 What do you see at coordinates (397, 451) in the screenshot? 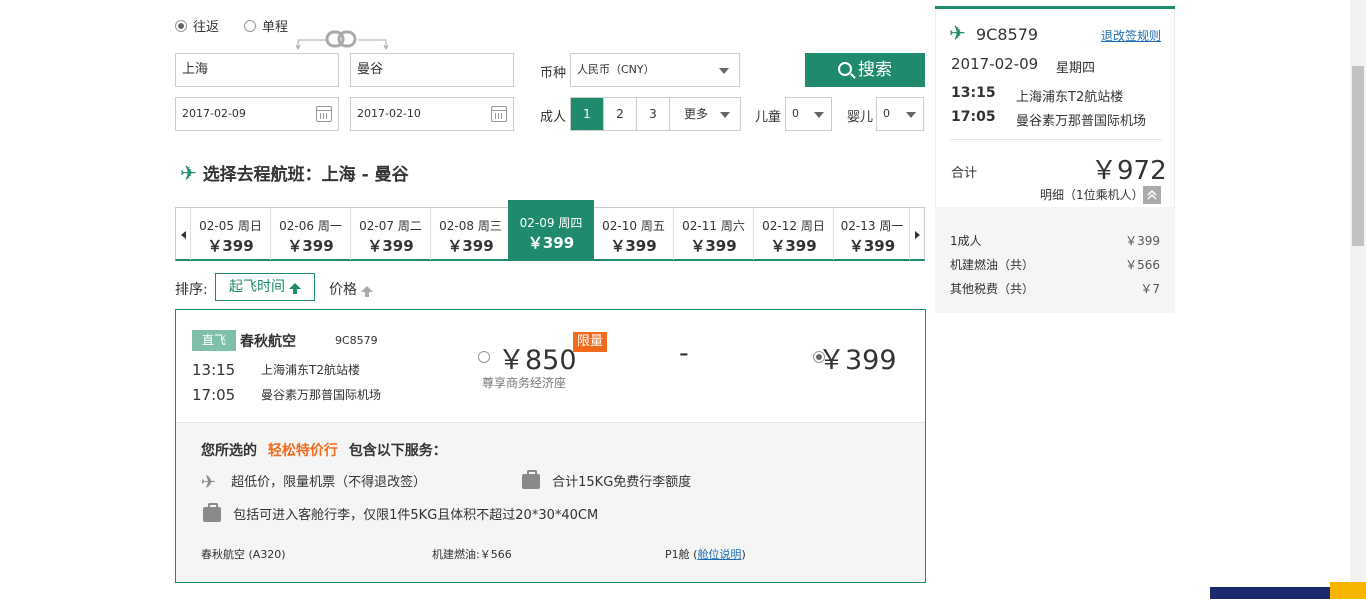
I see `services-suffix: 包含以下服务：` at bounding box center [397, 451].